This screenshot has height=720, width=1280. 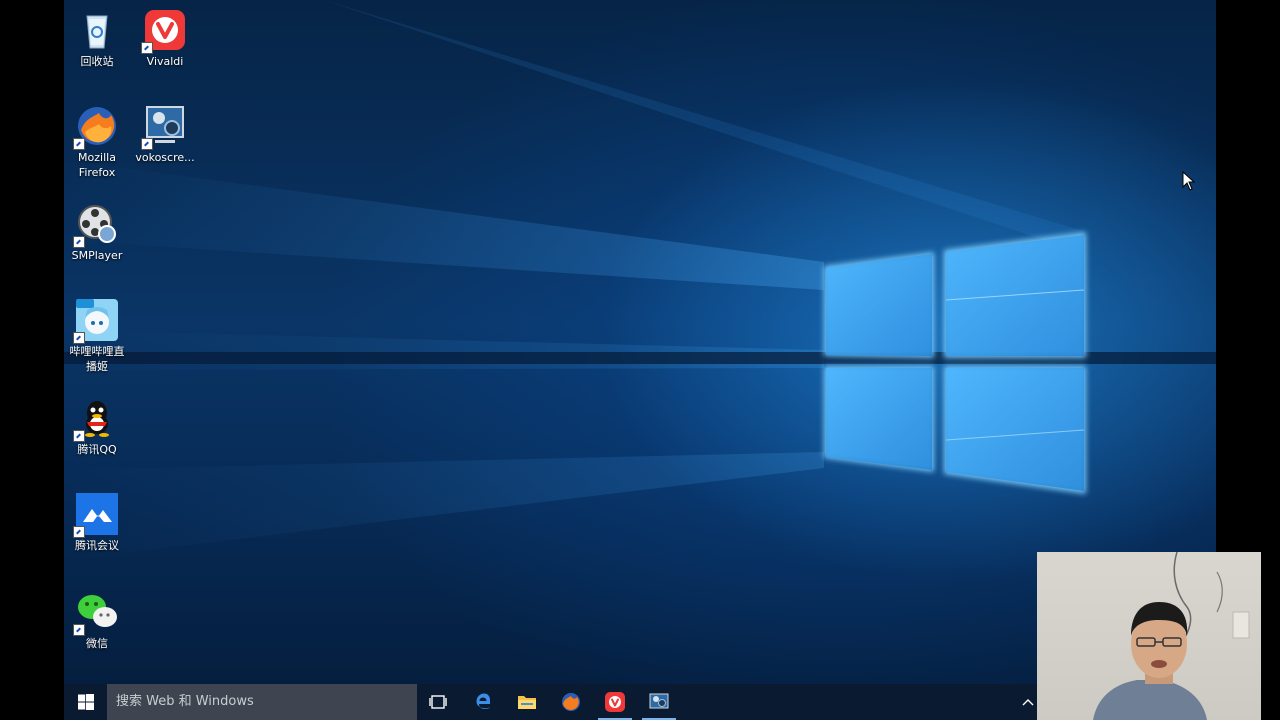 What do you see at coordinates (96, 515) in the screenshot?
I see `tencent-meeting-icon` at bounding box center [96, 515].